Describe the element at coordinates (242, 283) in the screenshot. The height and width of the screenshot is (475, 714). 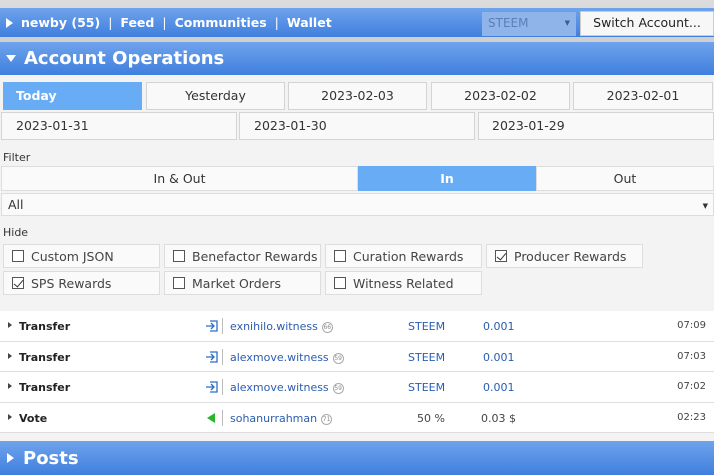
I see `hide-market-orders: Market Orders` at that location.